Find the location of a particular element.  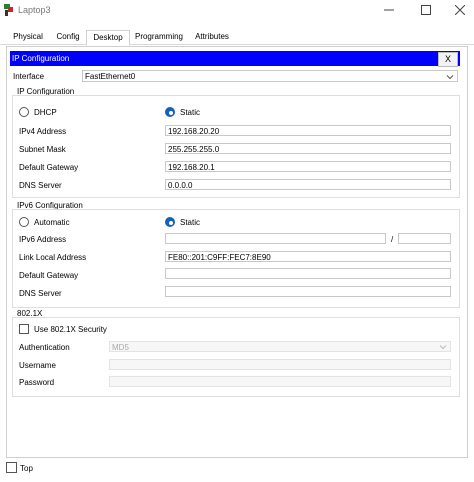

ipv6-default-gateway-label: Default Gateway is located at coordinates (49, 275).